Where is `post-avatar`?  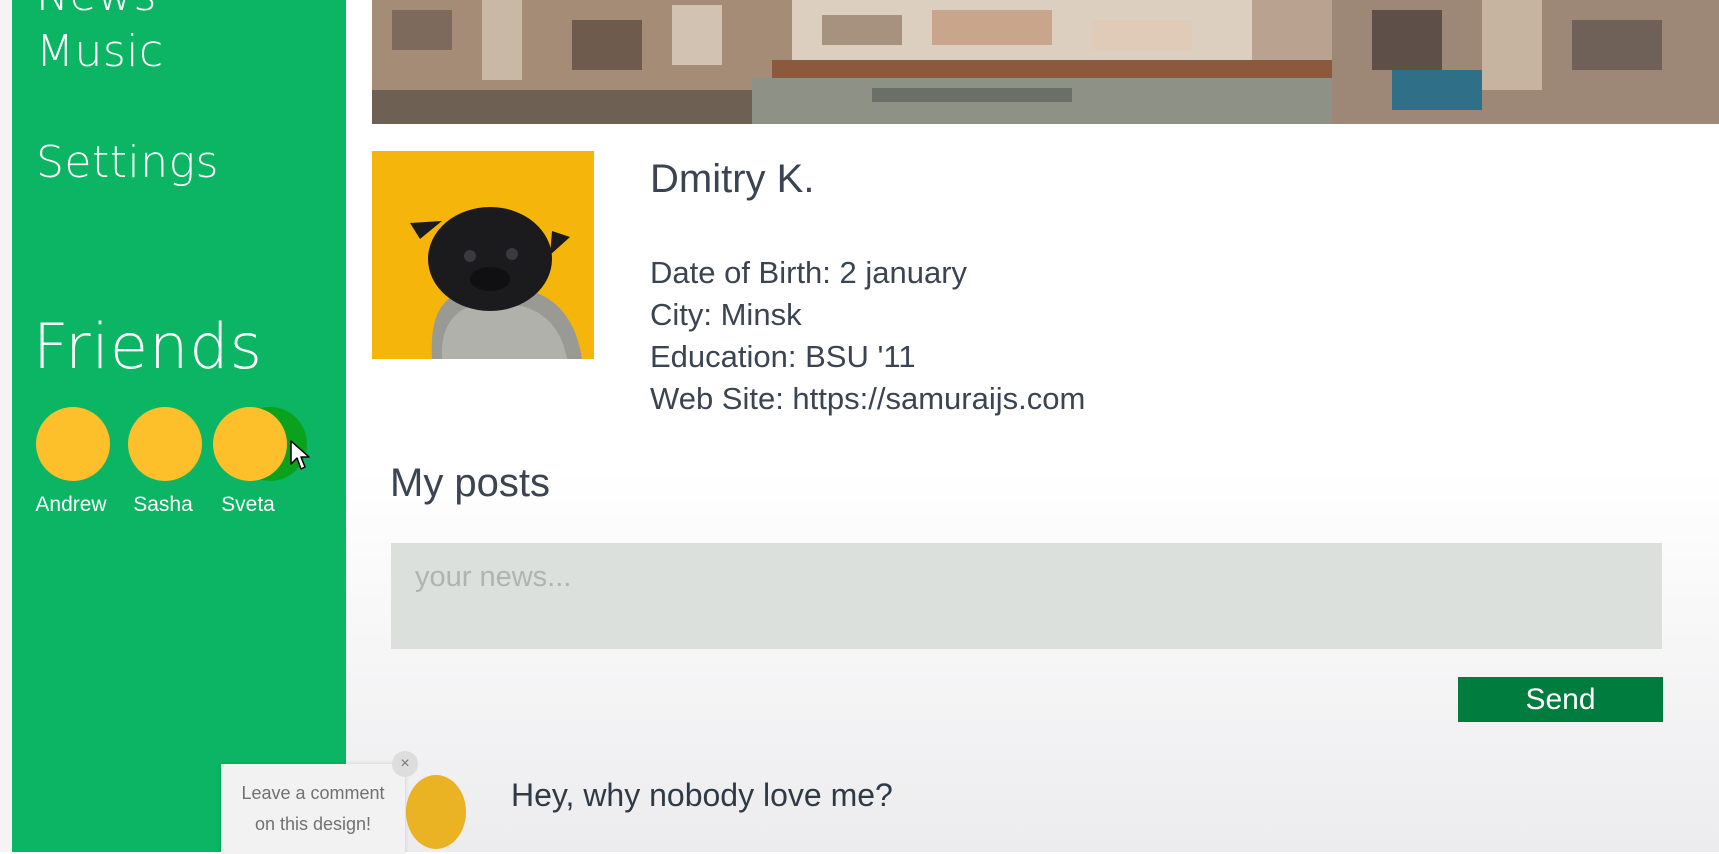 post-avatar is located at coordinates (436, 812).